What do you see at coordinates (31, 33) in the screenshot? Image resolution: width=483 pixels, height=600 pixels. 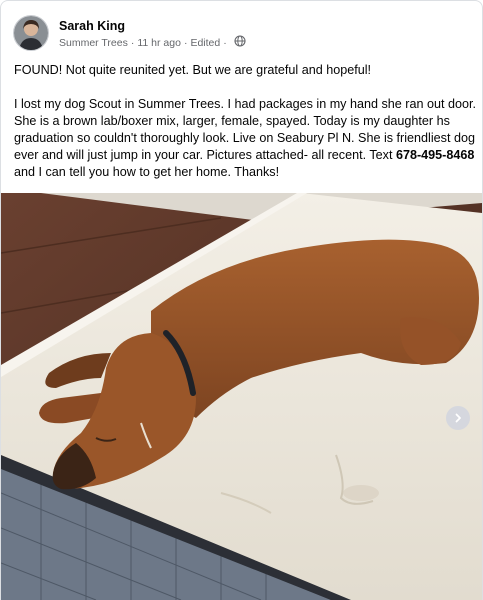 I see `author-avatar` at bounding box center [31, 33].